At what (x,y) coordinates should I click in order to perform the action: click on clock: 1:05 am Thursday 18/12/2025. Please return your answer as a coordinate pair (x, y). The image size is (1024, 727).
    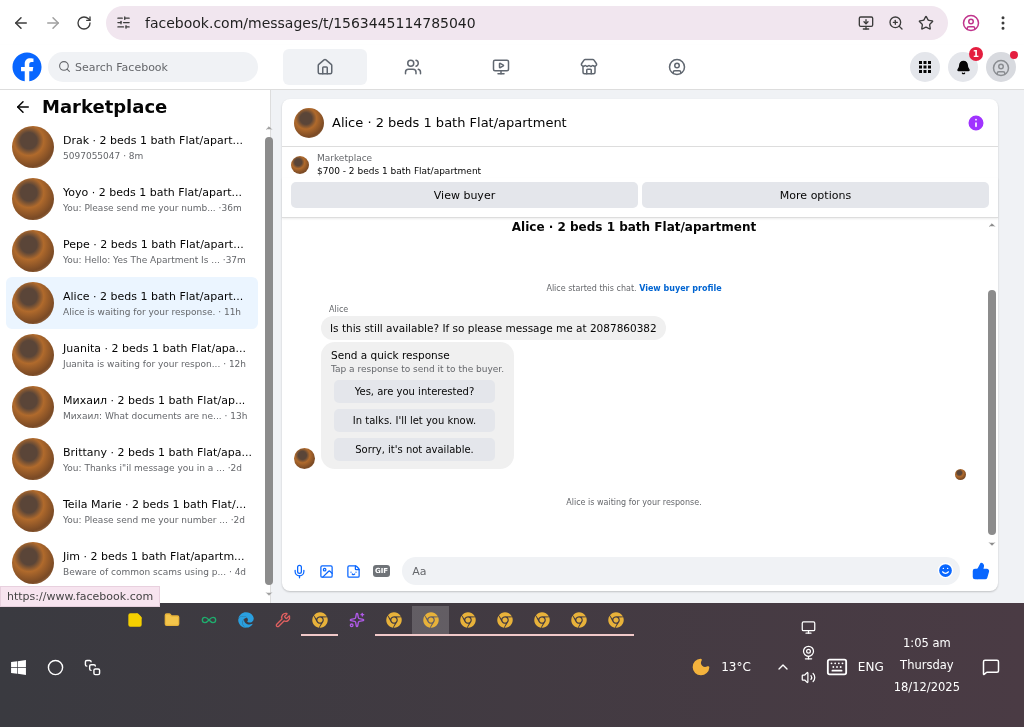
    Looking at the image, I should click on (926, 665).